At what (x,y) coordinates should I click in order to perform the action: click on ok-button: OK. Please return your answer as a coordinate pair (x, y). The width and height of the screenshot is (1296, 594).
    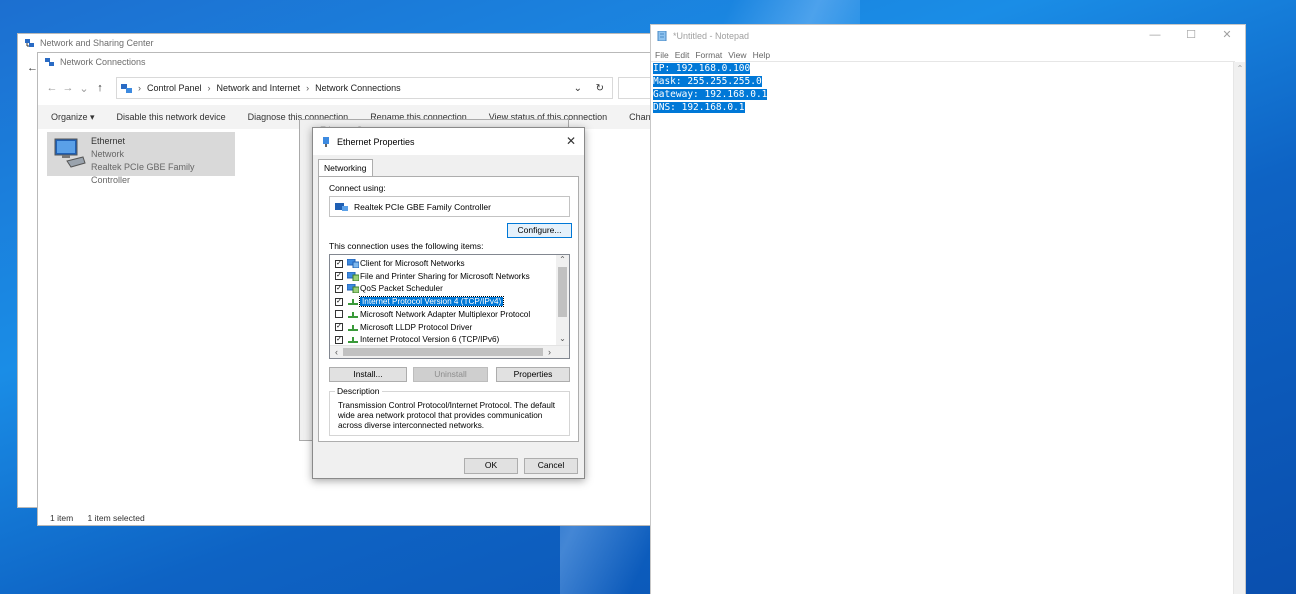
    Looking at the image, I should click on (491, 466).